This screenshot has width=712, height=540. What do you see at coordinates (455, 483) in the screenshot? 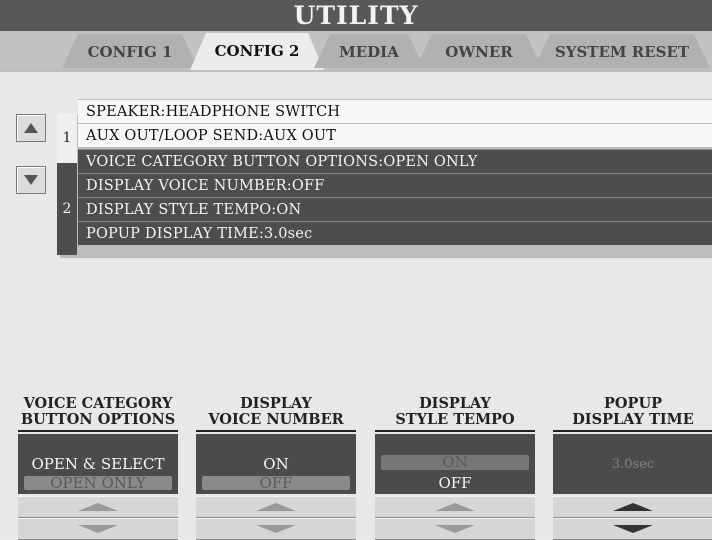
I see `option-off: OFF` at bounding box center [455, 483].